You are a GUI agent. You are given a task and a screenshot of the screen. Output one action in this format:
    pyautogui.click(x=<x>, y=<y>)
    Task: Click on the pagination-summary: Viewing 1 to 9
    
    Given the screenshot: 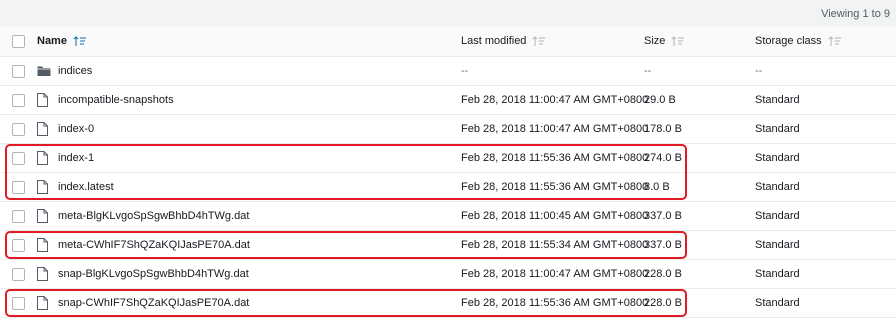 What is the action you would take?
    pyautogui.click(x=855, y=14)
    